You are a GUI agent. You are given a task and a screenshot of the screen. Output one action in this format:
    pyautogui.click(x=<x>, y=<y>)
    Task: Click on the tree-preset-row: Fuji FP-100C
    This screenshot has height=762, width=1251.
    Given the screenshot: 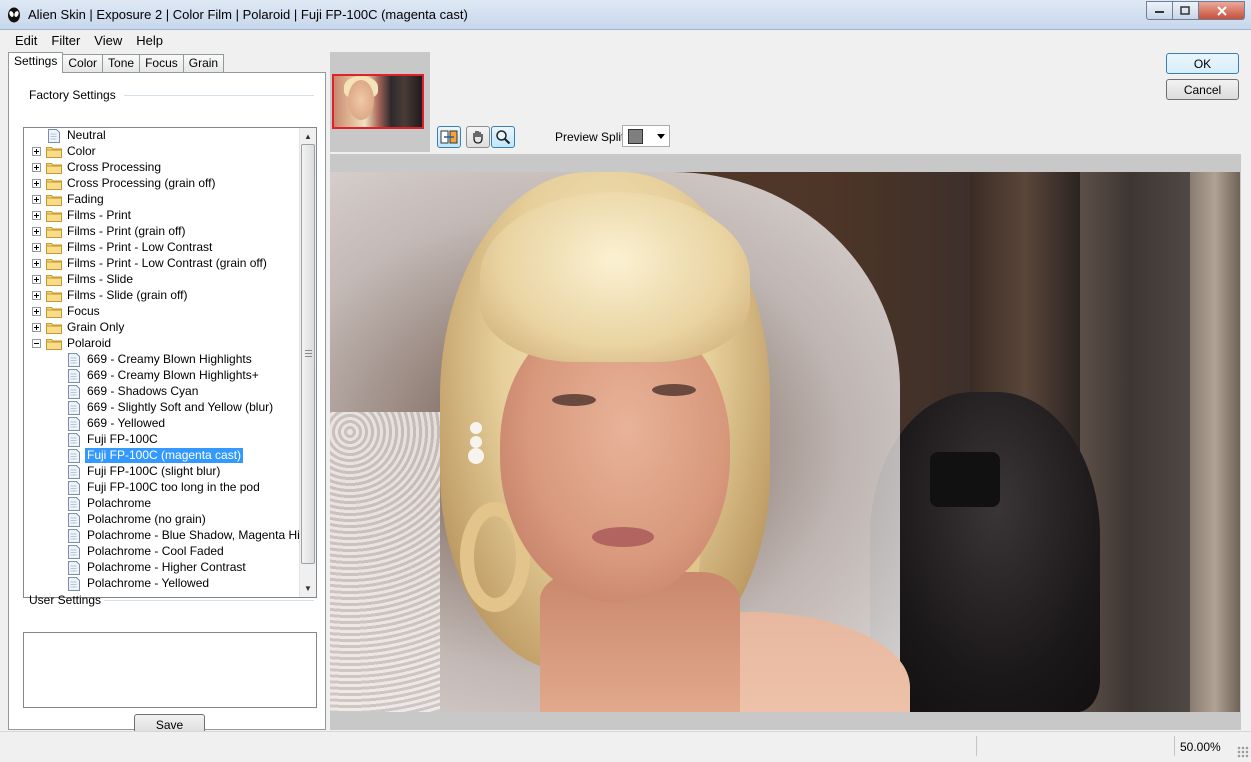 What is the action you would take?
    pyautogui.click(x=162, y=440)
    